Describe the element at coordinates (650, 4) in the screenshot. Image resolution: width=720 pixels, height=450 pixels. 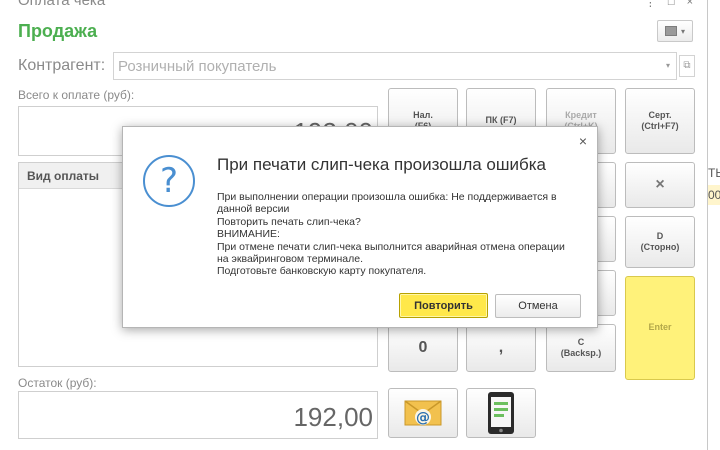
I see `more-icon: ⋮` at that location.